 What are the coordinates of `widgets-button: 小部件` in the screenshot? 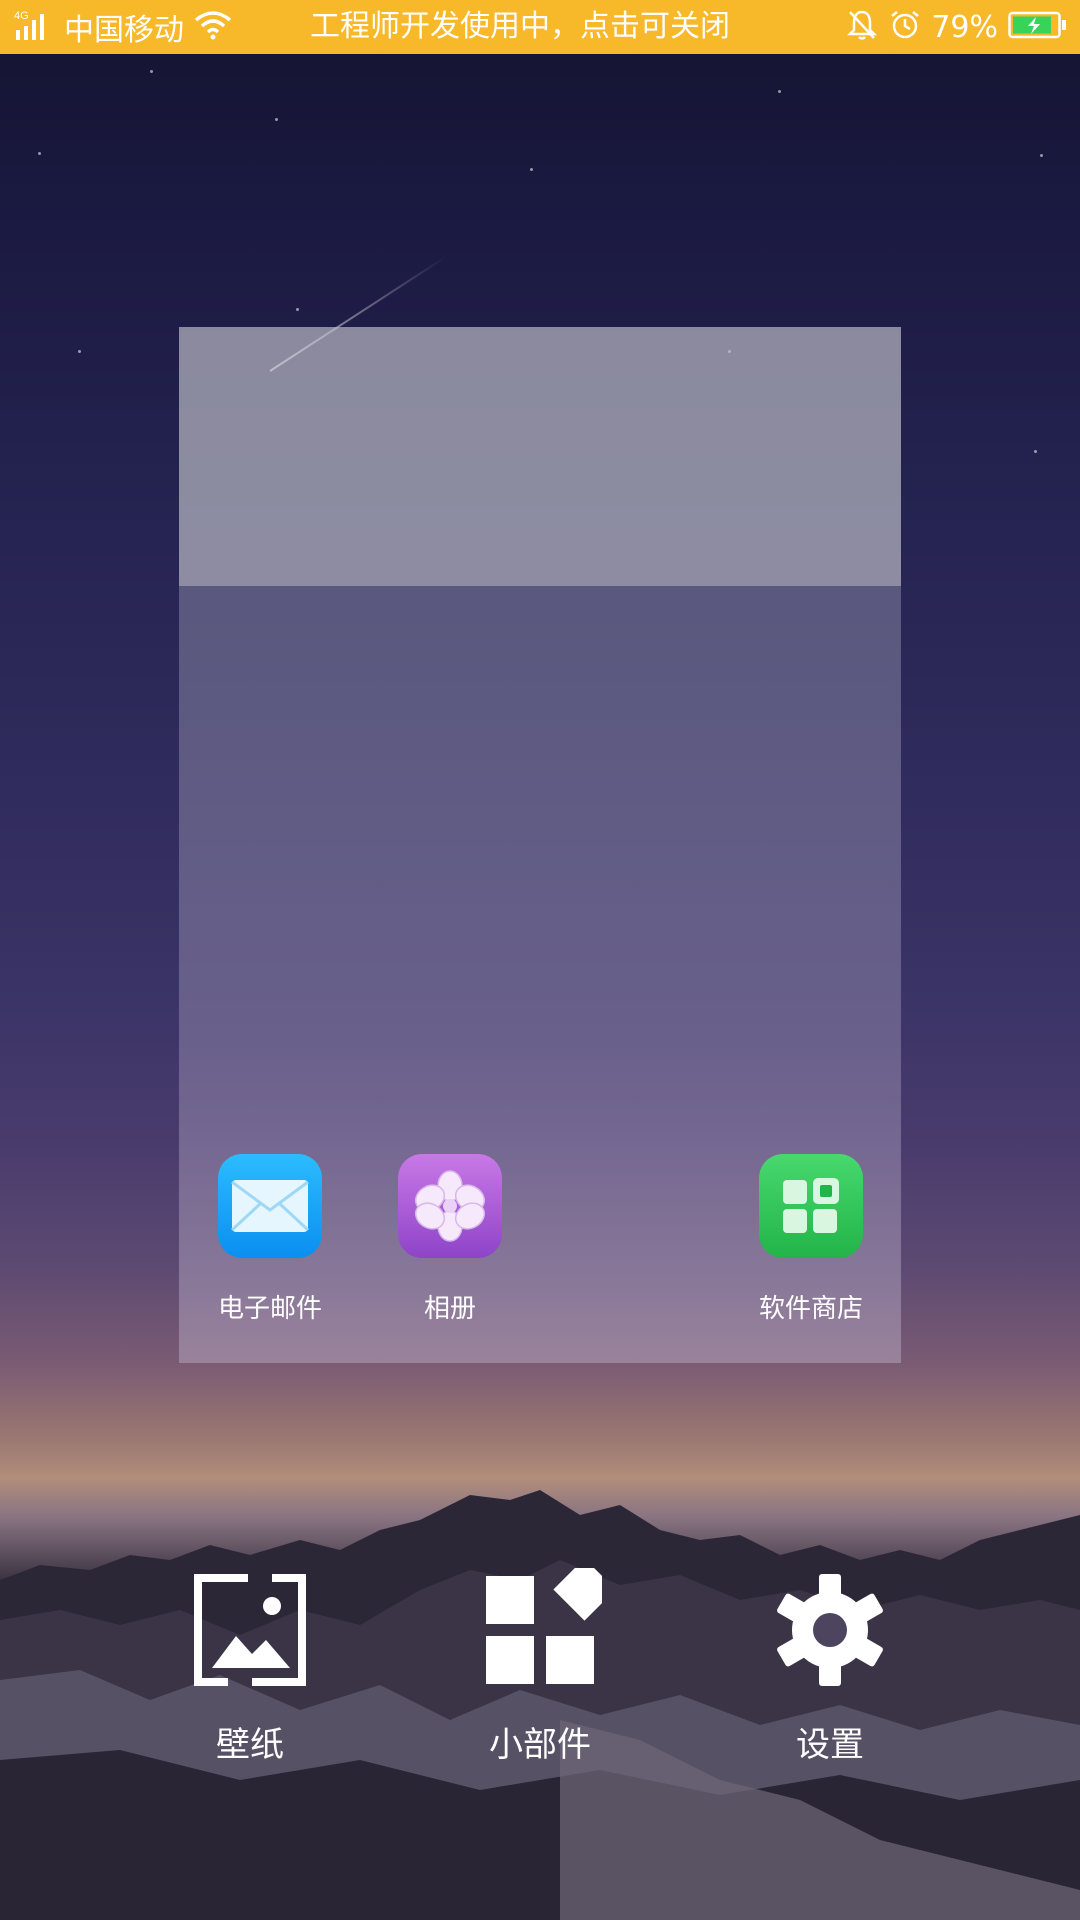 It's located at (540, 1665).